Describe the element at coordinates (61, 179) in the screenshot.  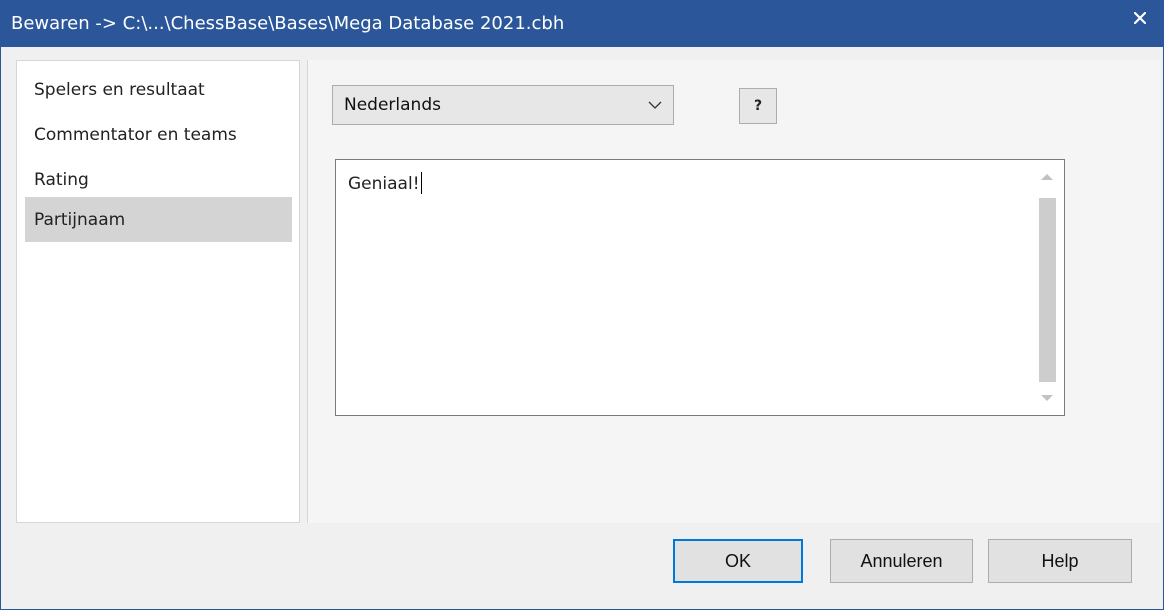
I see `nav-item-label: Rating` at that location.